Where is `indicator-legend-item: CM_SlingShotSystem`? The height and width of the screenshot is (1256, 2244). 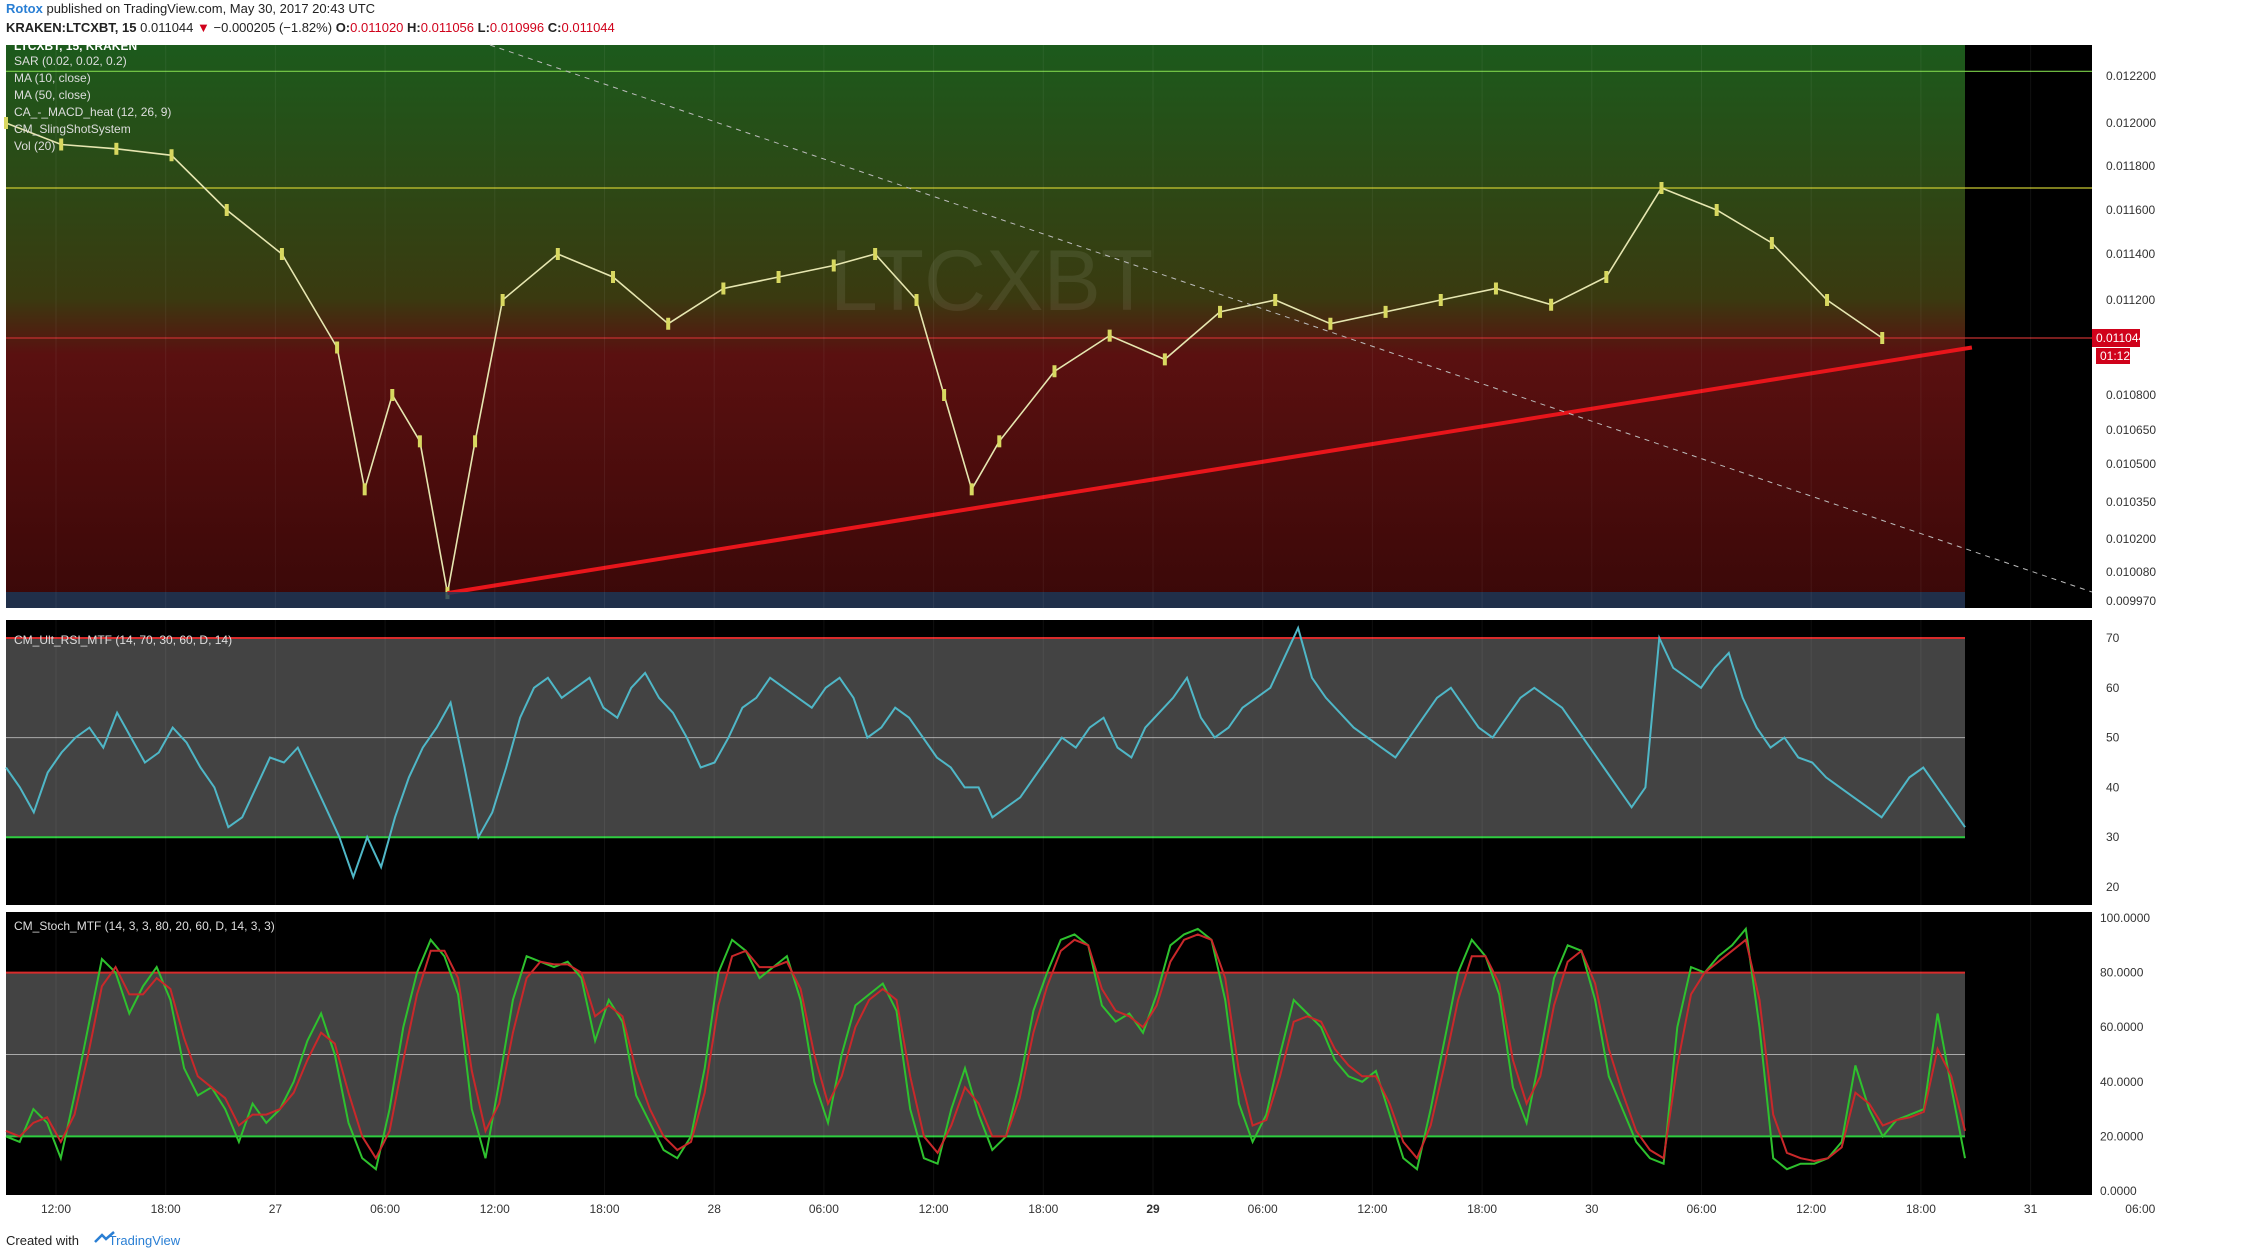
indicator-legend-item: CM_SlingShotSystem is located at coordinates (72, 129).